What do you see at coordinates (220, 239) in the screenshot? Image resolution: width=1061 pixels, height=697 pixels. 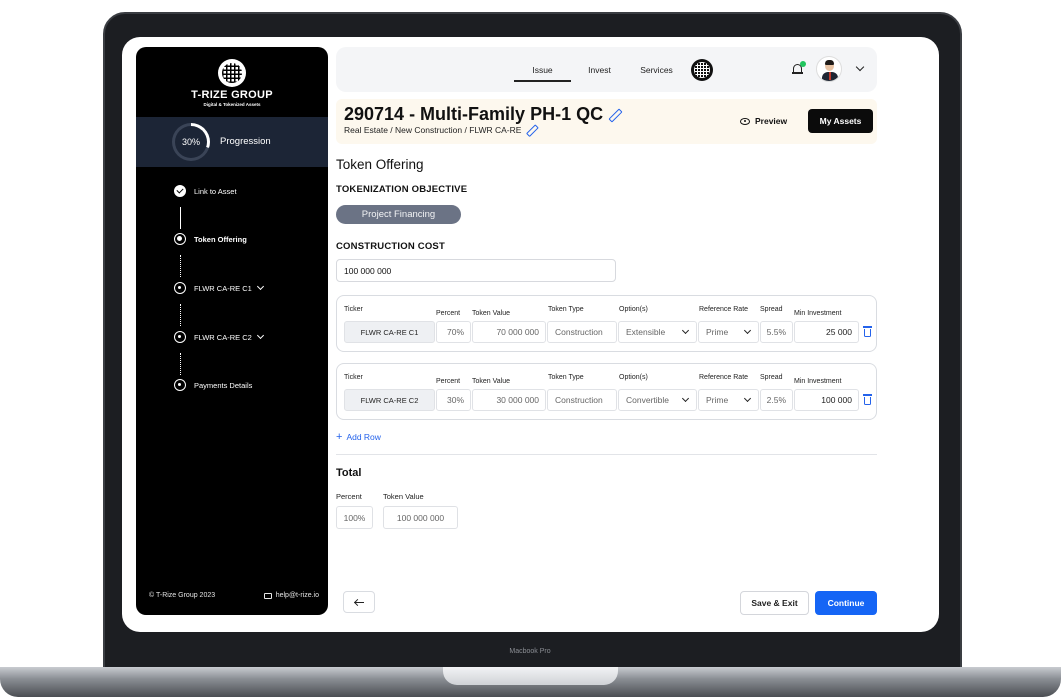 I see `step-label: Token Offering` at bounding box center [220, 239].